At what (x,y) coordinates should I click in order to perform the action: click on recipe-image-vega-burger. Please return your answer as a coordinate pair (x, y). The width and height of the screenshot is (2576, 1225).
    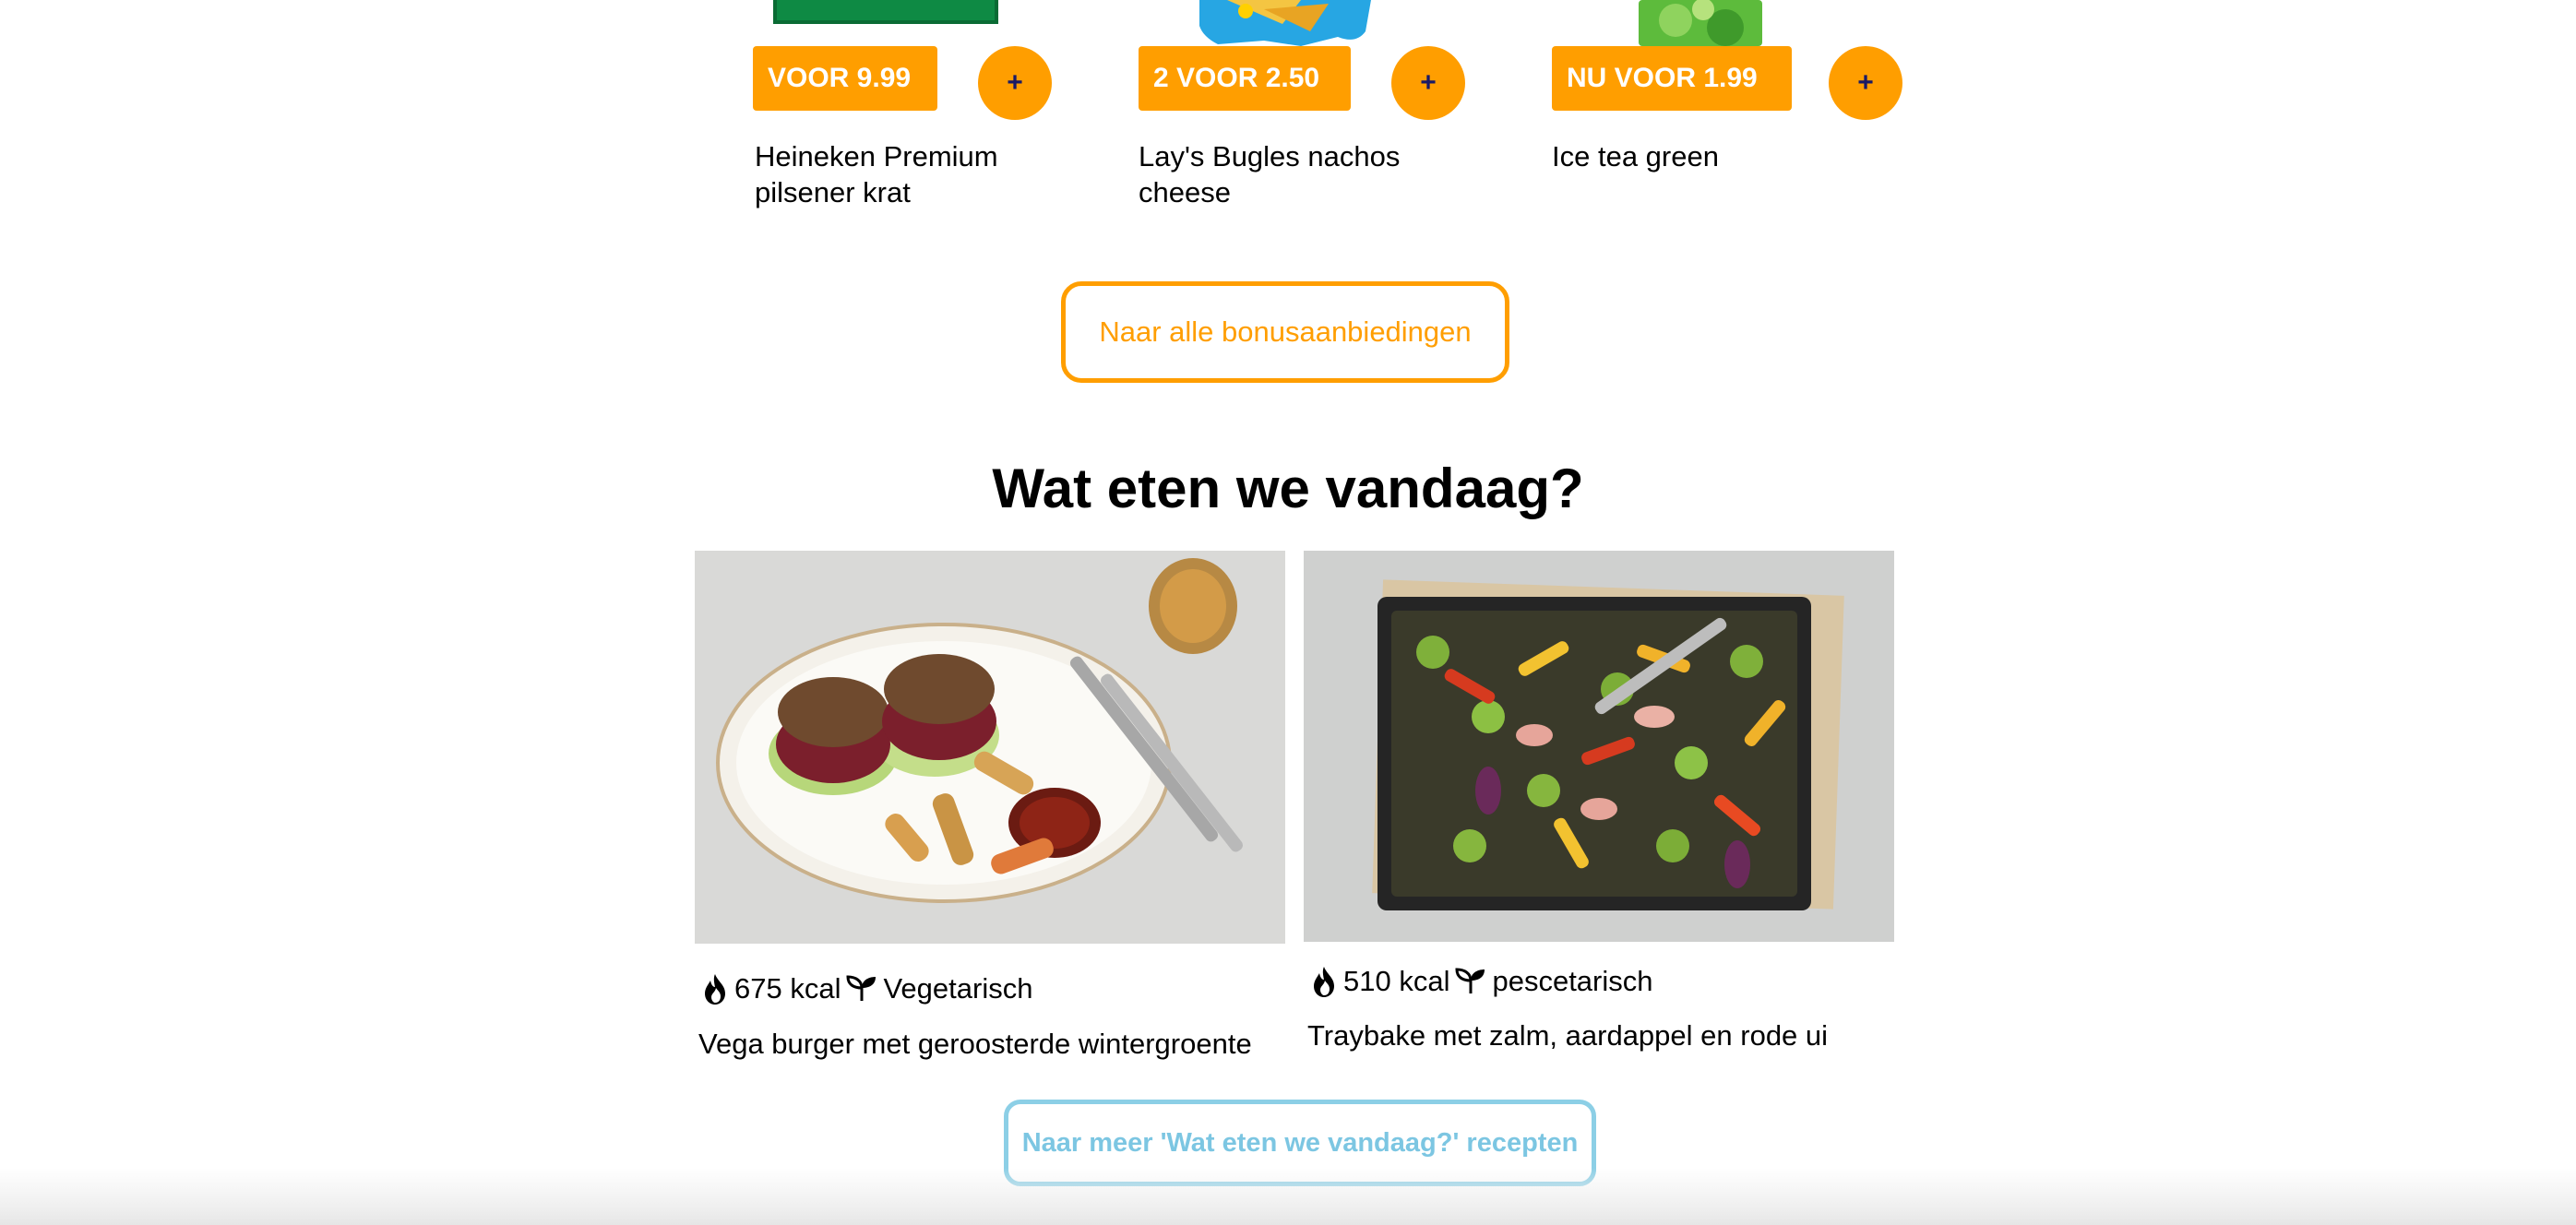
    Looking at the image, I should click on (990, 747).